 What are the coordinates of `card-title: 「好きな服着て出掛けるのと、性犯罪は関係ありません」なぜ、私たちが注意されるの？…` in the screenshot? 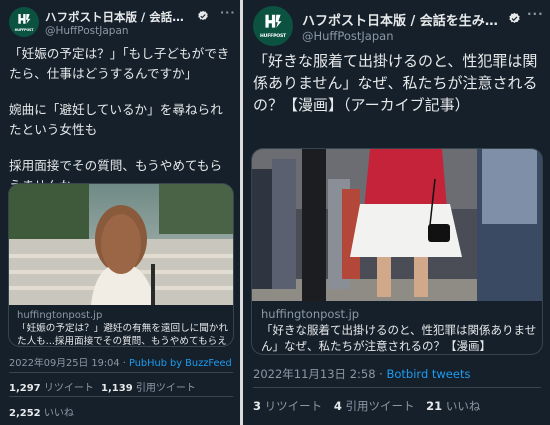 It's located at (399, 338).